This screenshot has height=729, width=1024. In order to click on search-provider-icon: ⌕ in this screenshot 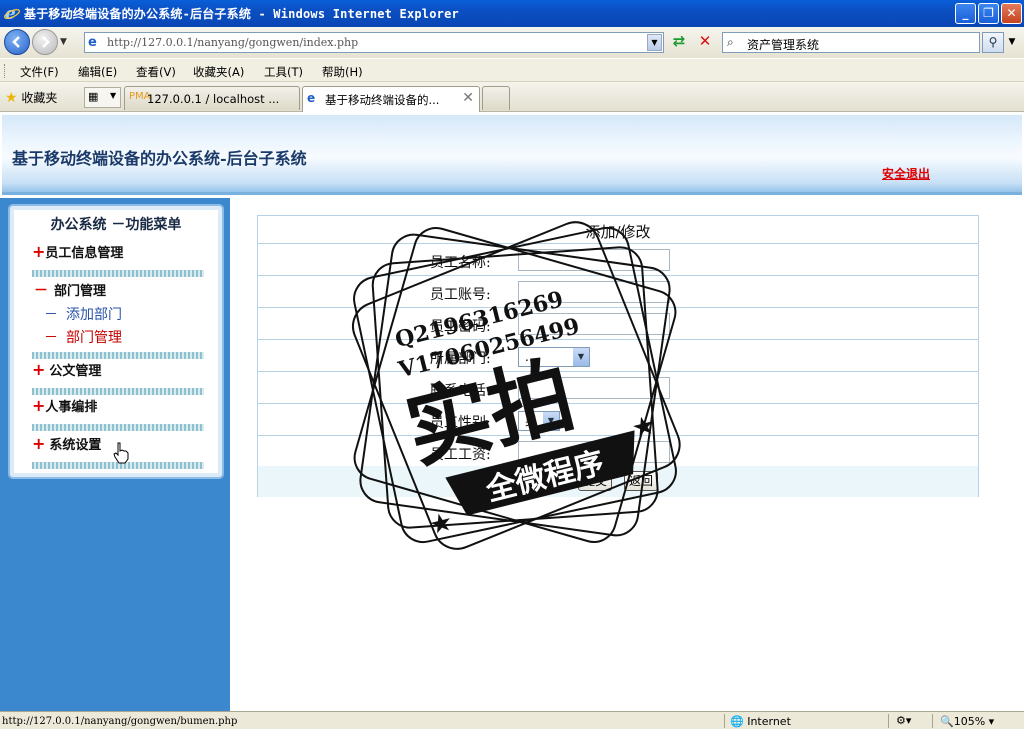, I will do `click(730, 42)`.